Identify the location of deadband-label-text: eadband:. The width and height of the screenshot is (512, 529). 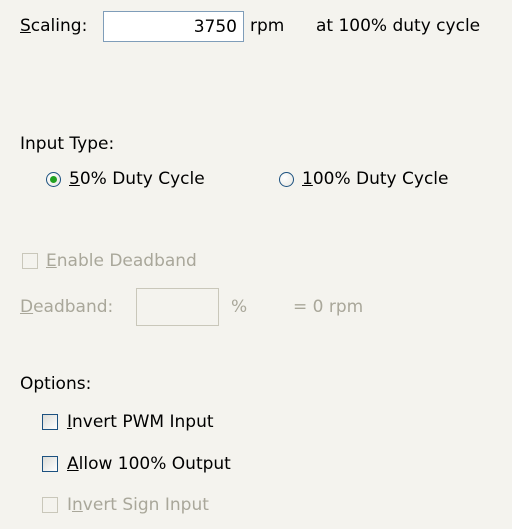
(73, 307).